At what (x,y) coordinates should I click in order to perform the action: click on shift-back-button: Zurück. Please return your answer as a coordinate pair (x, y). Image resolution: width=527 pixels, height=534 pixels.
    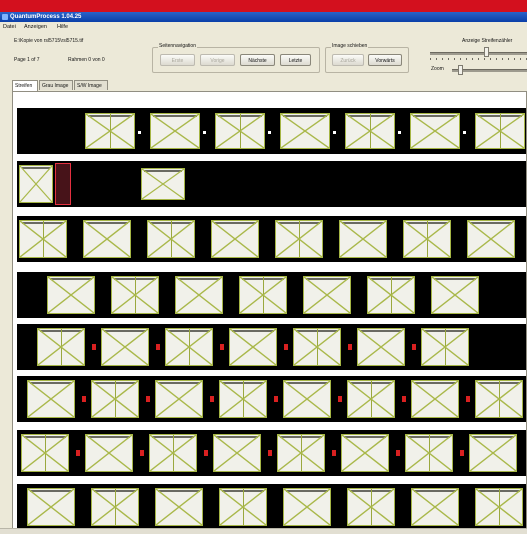
    Looking at the image, I should click on (348, 60).